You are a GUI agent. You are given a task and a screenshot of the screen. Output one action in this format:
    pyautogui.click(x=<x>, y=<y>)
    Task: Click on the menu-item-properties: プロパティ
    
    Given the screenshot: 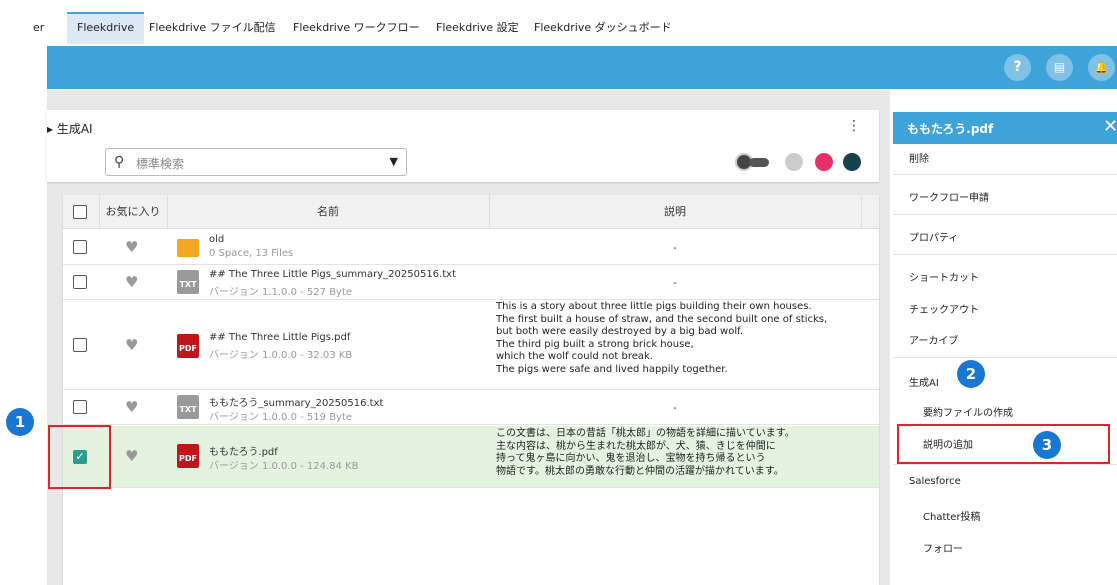 What is the action you would take?
    pyautogui.click(x=933, y=236)
    